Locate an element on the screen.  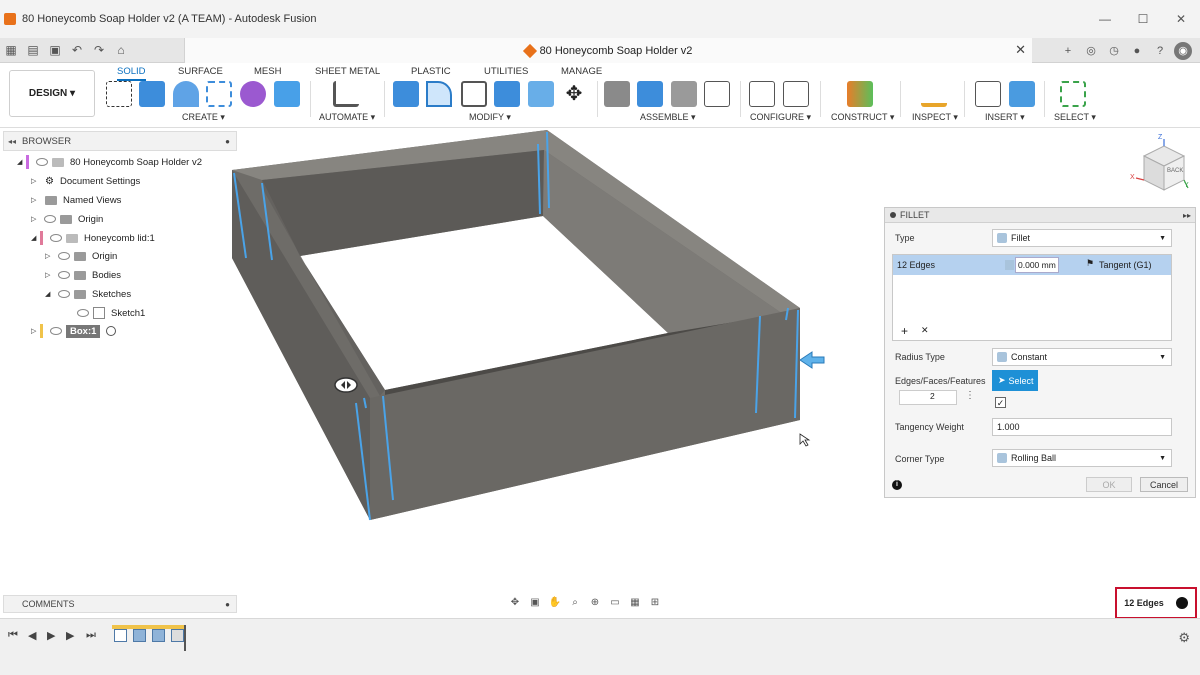
measure-icon is located at coordinates (934, 94).